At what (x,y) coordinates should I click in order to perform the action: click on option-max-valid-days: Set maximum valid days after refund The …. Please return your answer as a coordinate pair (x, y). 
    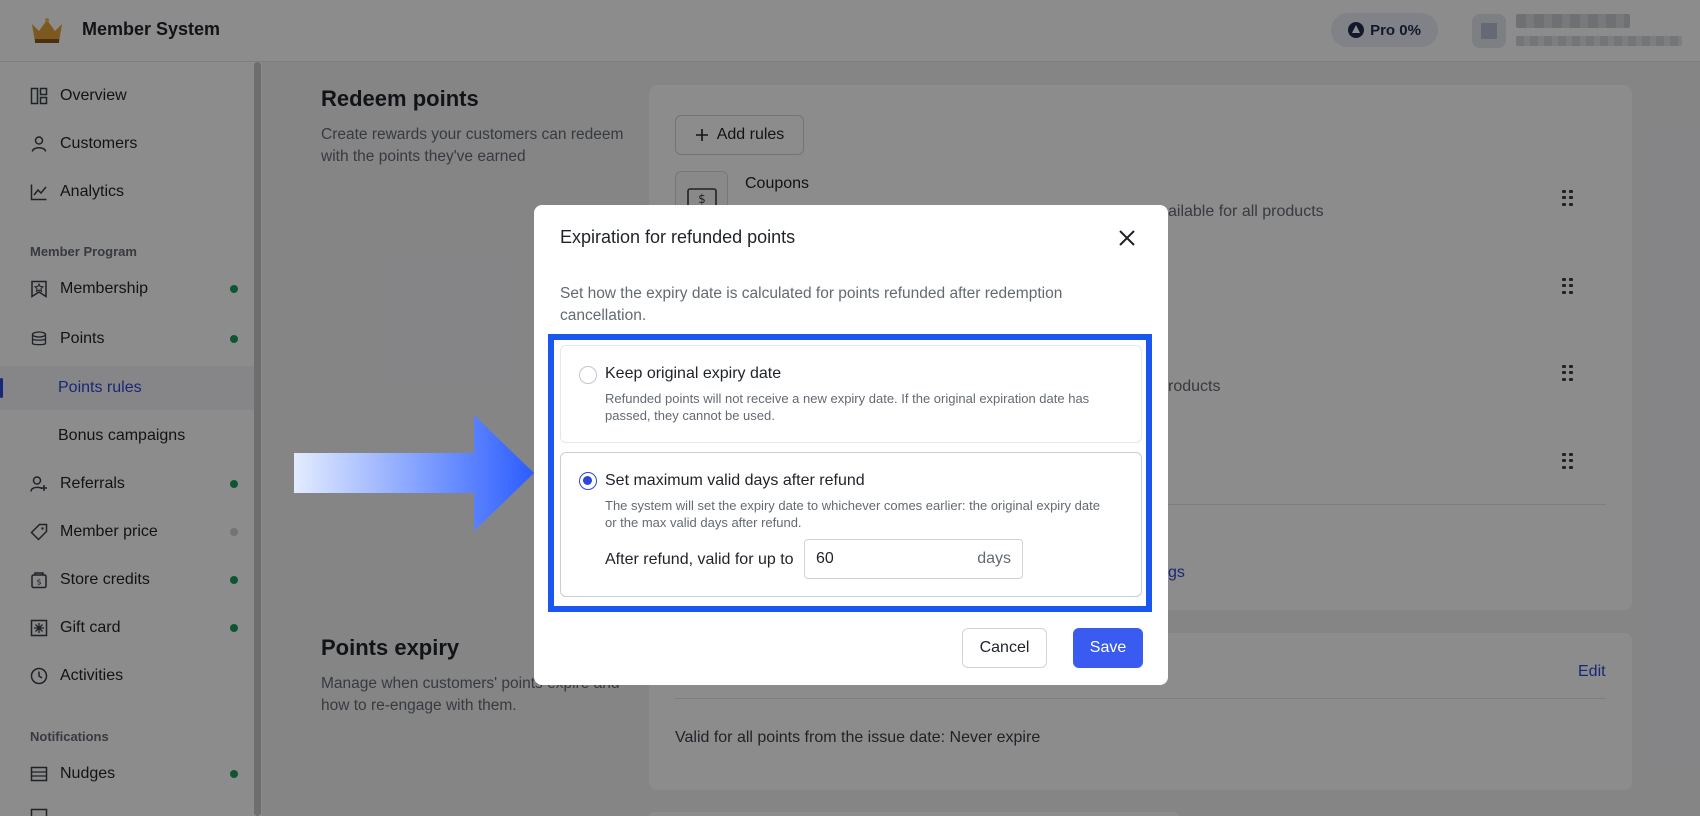
    Looking at the image, I should click on (851, 524).